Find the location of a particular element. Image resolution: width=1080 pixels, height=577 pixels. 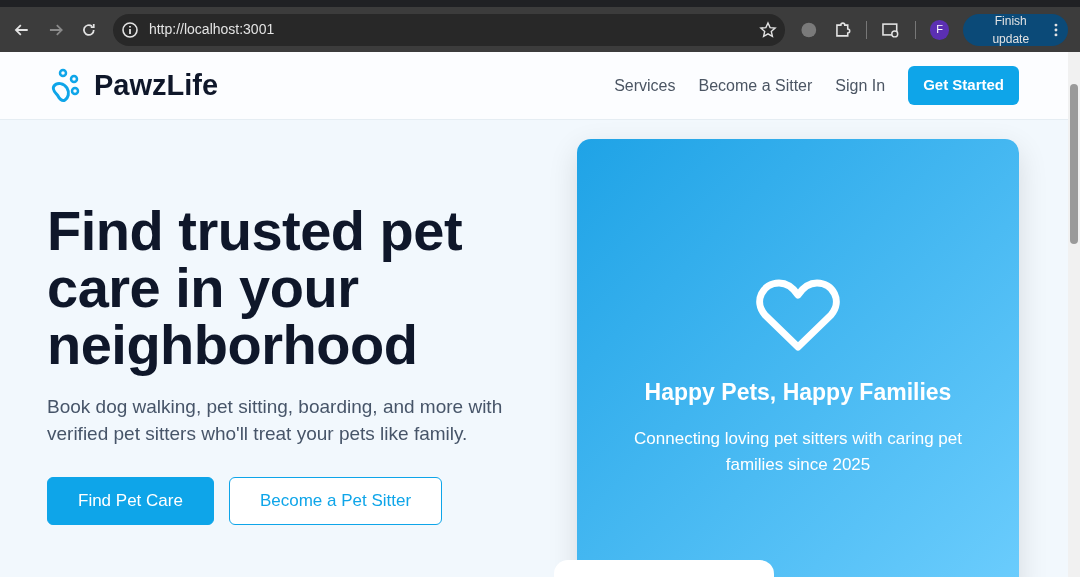

scrollbar is located at coordinates (1074, 314).